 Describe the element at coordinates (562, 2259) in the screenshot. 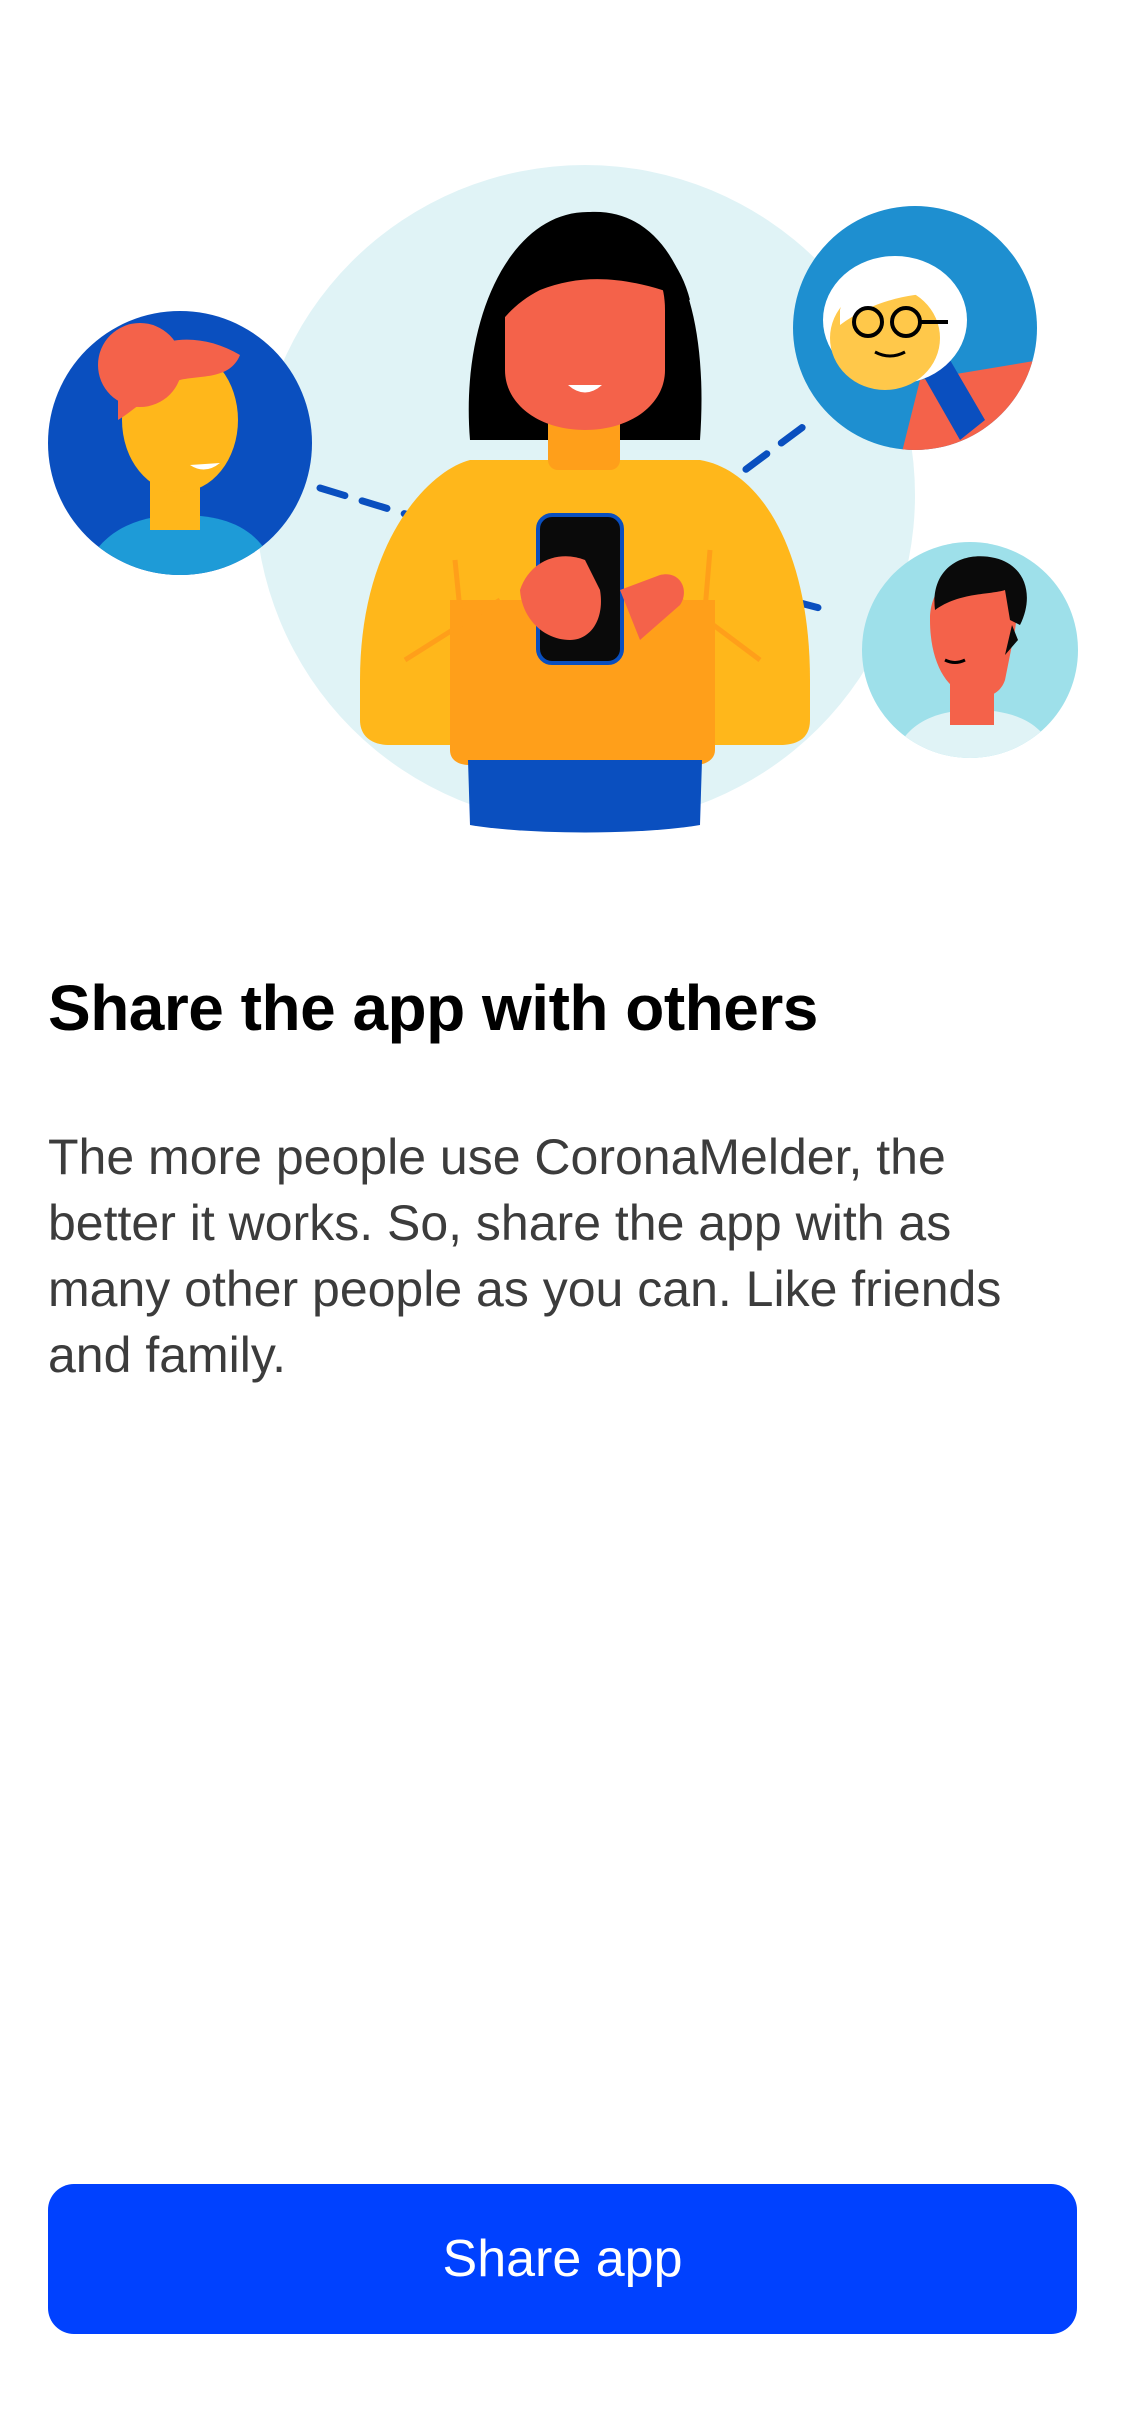

I see `share-app-button: Share app` at that location.